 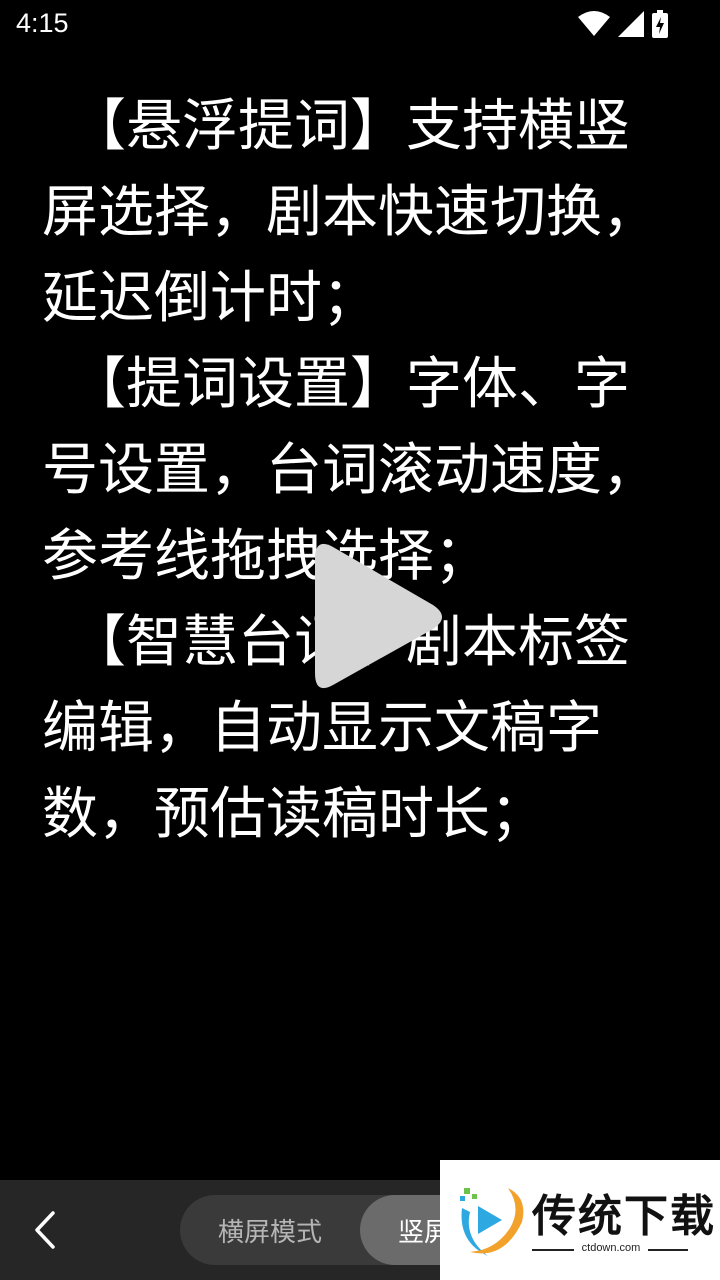 What do you see at coordinates (660, 24) in the screenshot?
I see `battery-charging-icon` at bounding box center [660, 24].